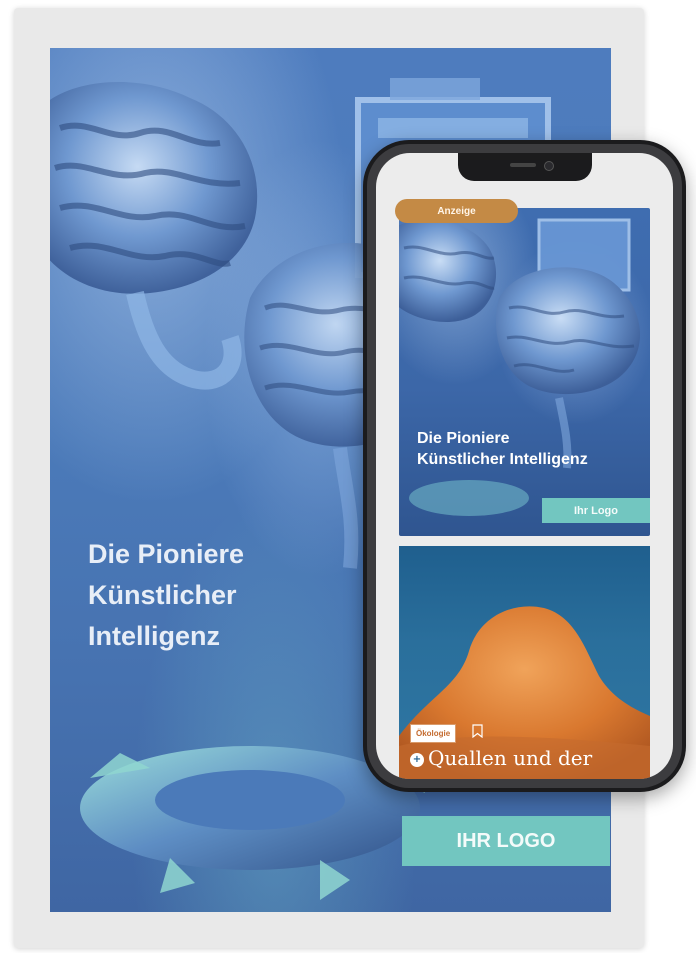 The height and width of the screenshot is (953, 696). Describe the element at coordinates (510, 758) in the screenshot. I see `article-title-text: Quallen und der` at that location.